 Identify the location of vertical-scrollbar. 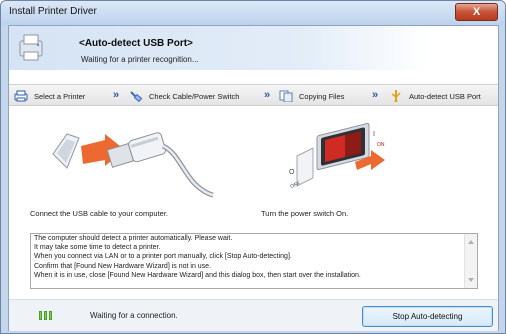
(470, 261).